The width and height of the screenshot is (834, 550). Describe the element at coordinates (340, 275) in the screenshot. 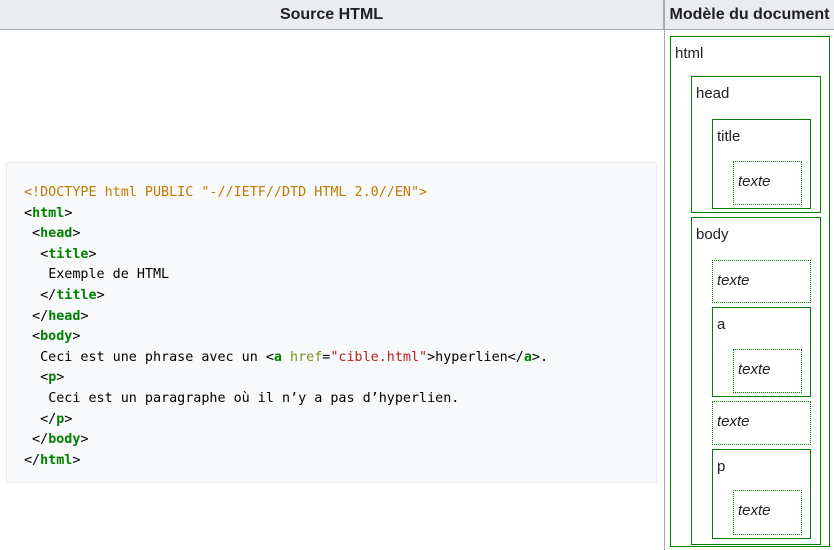

I see `code-line-title-text: Exemple de HTML` at that location.